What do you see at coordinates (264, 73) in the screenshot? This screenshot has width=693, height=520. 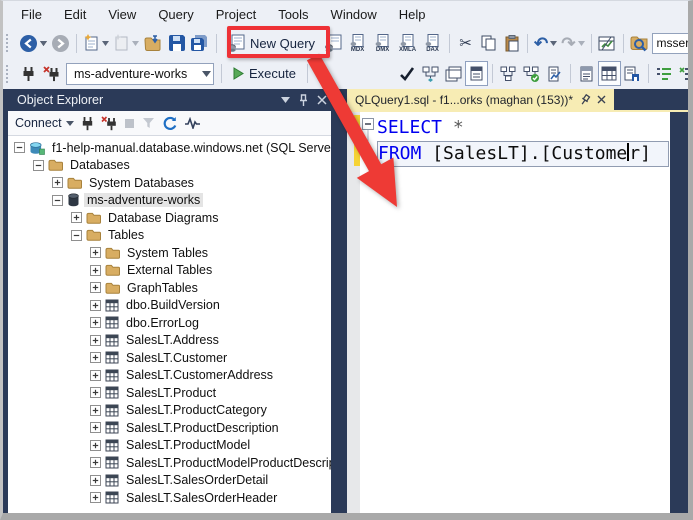 I see `execute-button: Execute` at bounding box center [264, 73].